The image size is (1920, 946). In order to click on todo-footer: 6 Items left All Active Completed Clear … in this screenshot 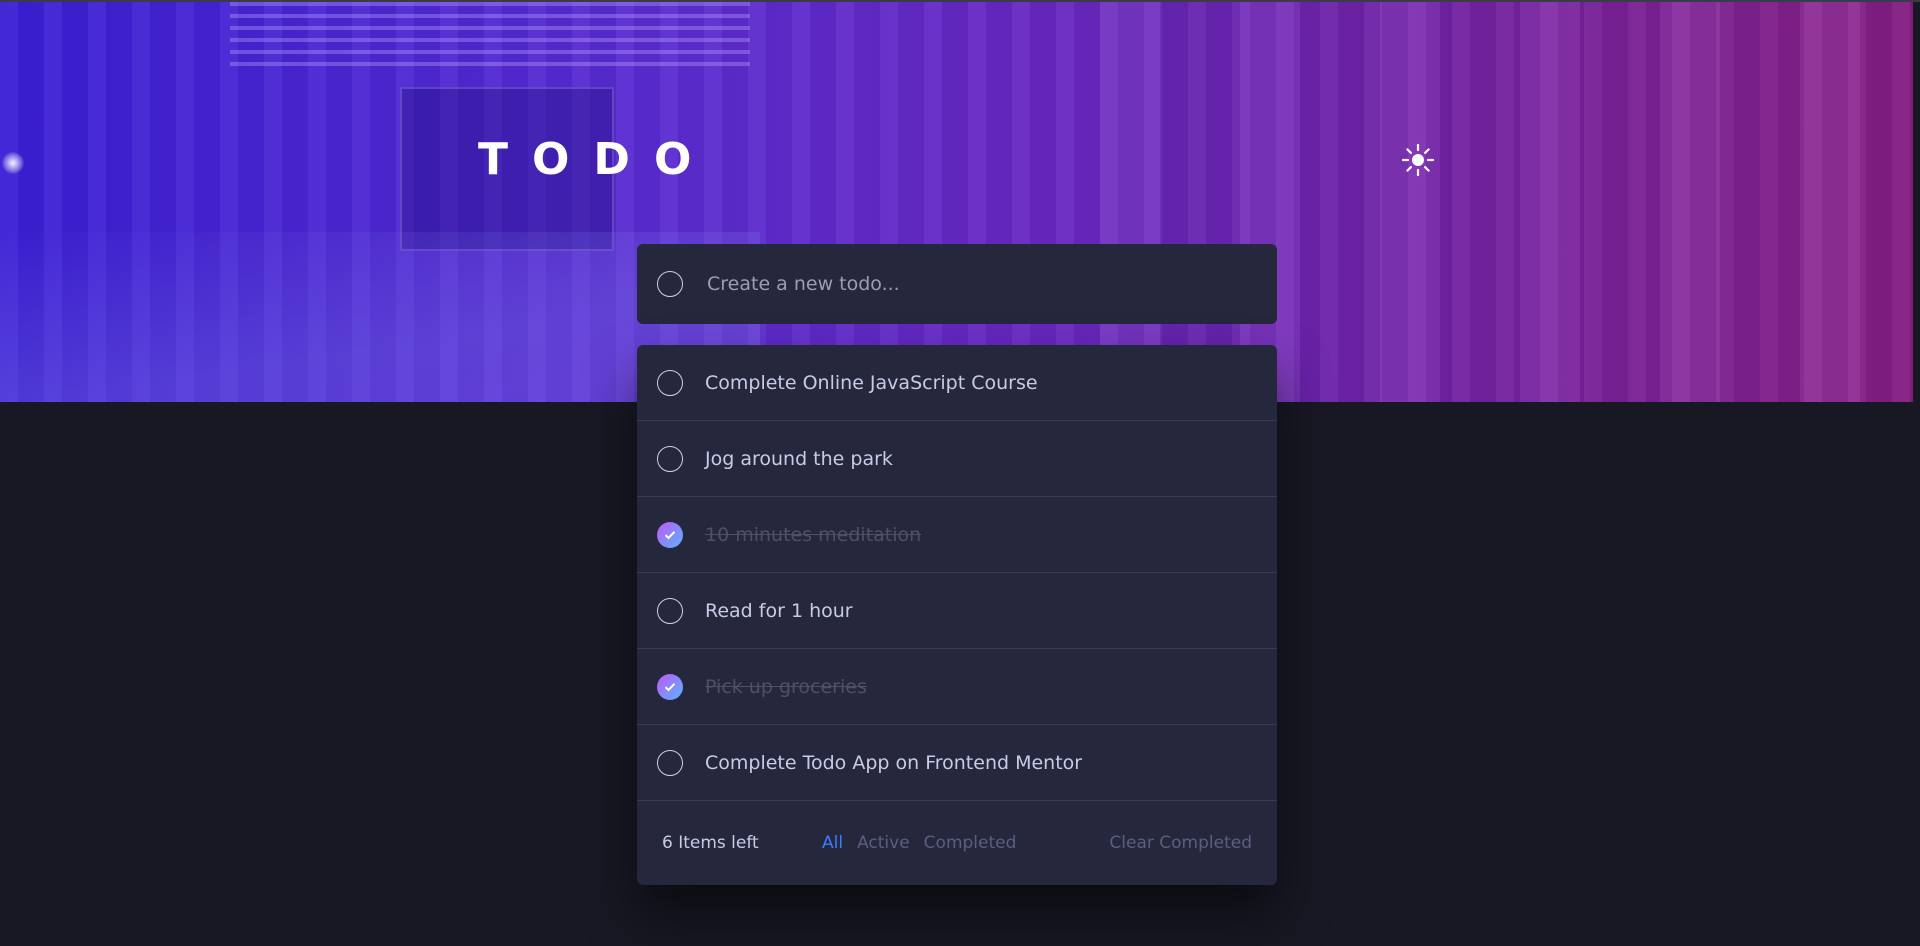, I will do `click(957, 843)`.